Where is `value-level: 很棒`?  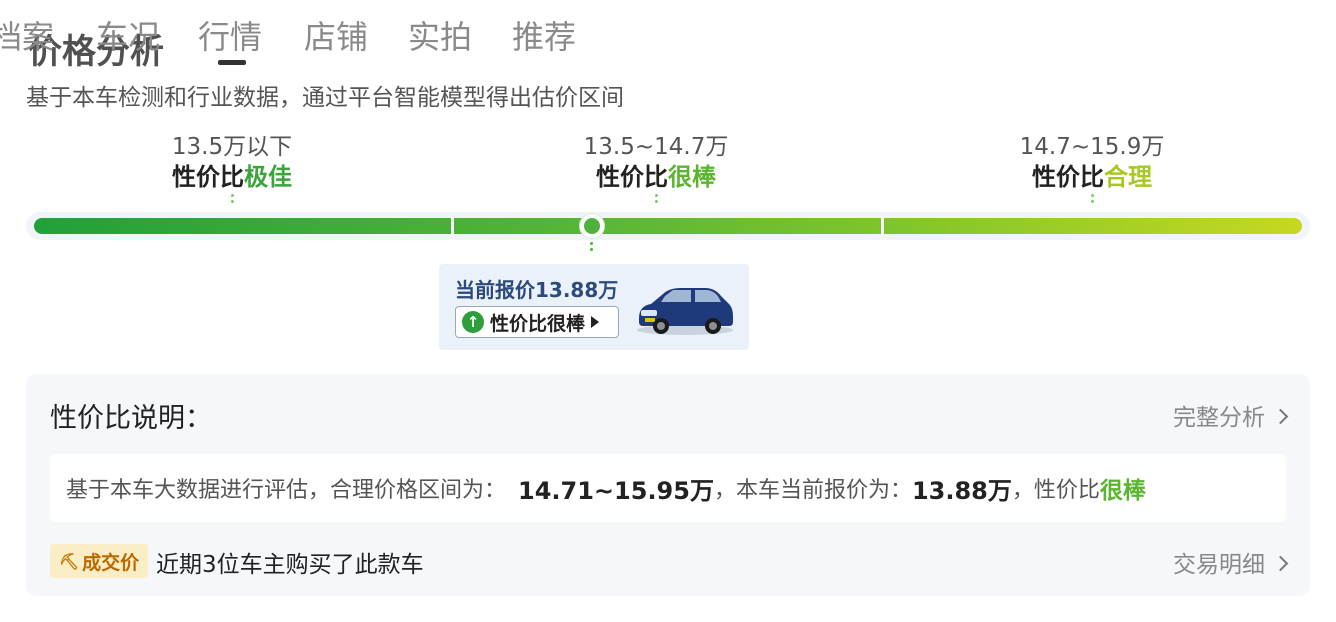 value-level: 很棒 is located at coordinates (1122, 491).